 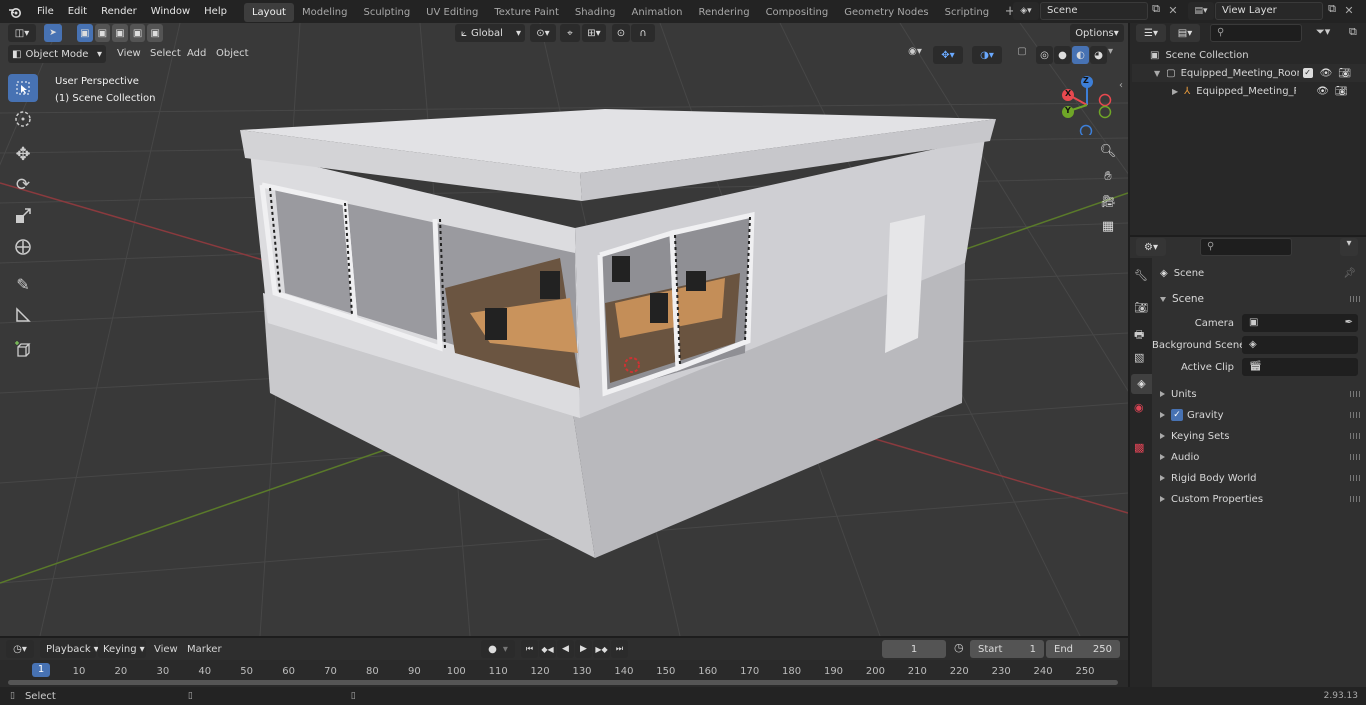 What do you see at coordinates (129, 53) in the screenshot?
I see `menu-view: View` at bounding box center [129, 53].